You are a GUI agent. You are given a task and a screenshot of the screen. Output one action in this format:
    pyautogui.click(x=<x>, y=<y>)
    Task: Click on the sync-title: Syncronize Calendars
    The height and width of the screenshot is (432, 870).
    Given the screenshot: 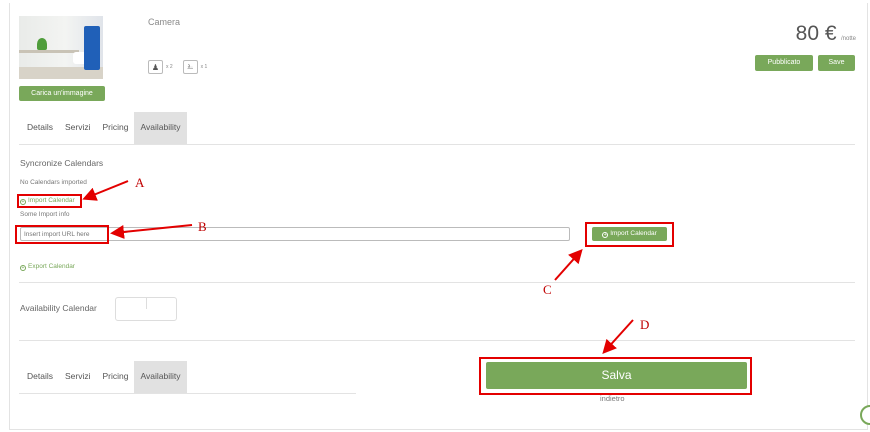 What is the action you would take?
    pyautogui.click(x=62, y=163)
    